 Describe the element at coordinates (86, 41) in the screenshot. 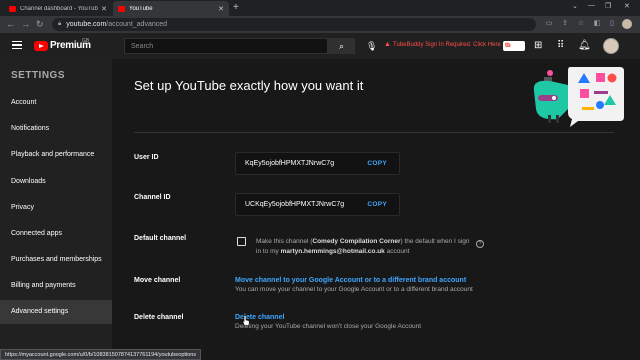

I see `region-label: GB` at that location.